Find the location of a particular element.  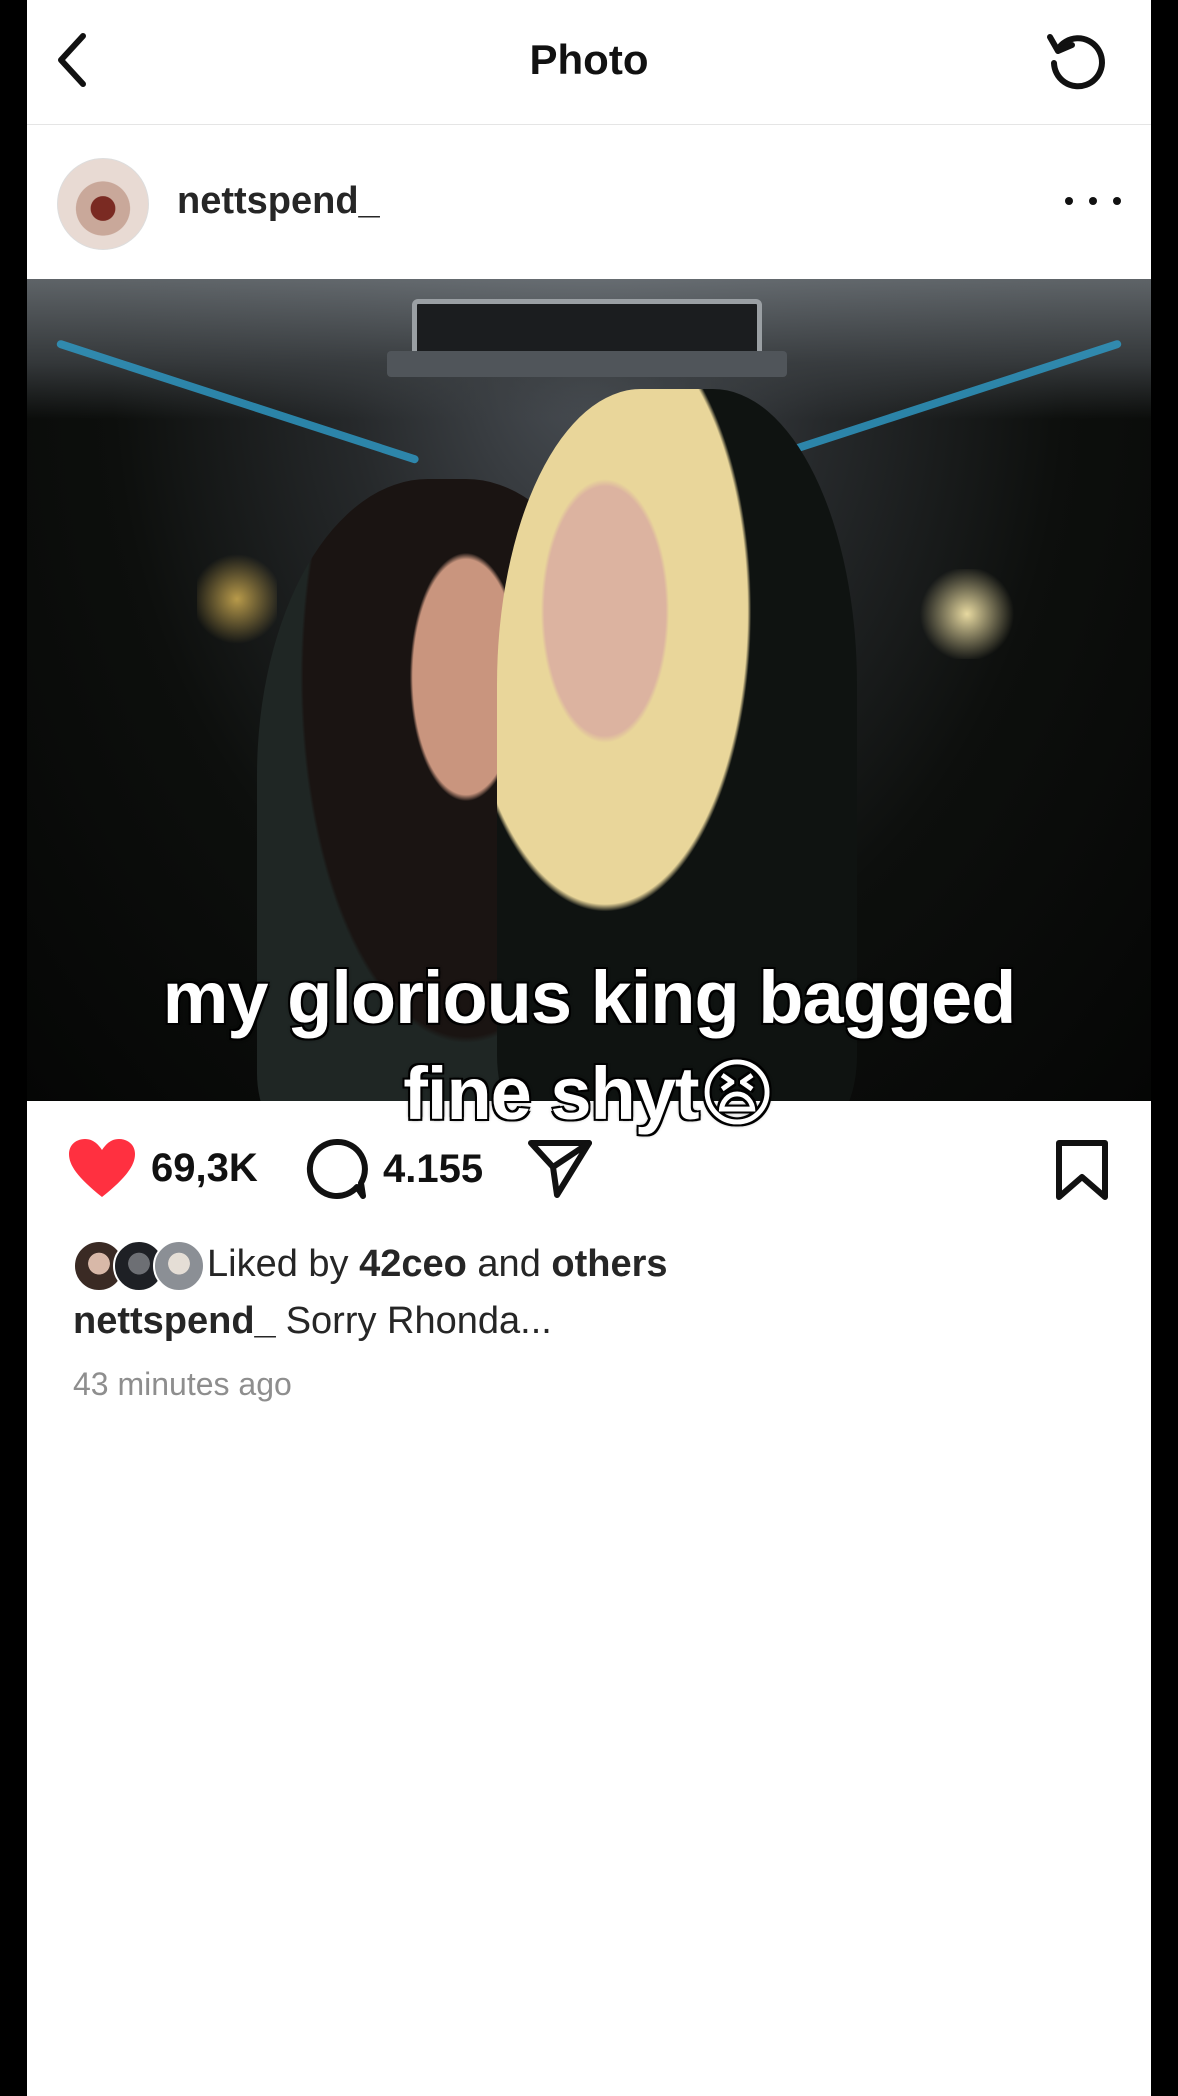

liked-by-prefix: Liked by is located at coordinates (278, 1263).